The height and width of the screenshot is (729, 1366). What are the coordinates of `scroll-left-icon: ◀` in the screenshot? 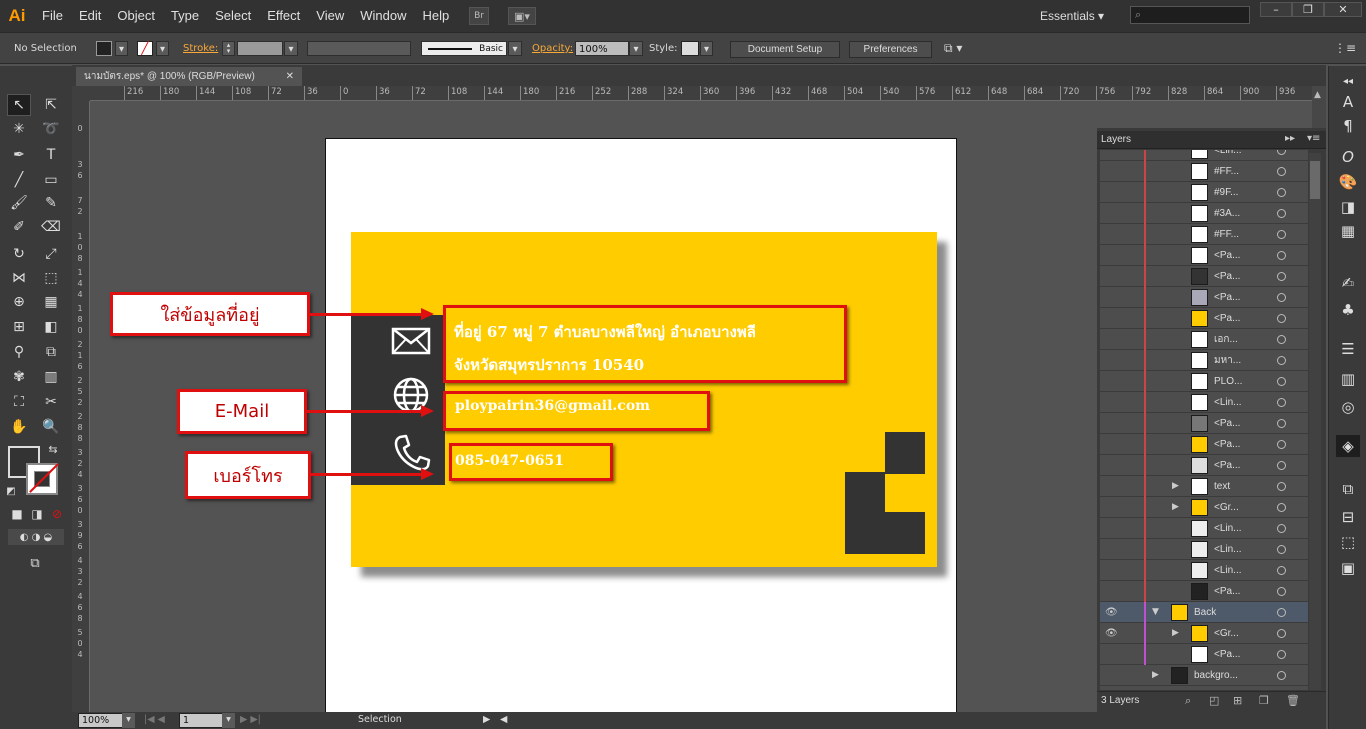 It's located at (503, 720).